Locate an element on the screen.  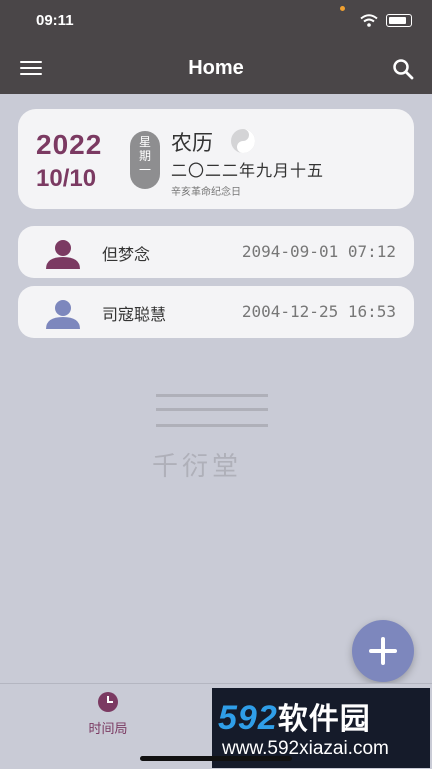
weekday-badge: 星 期 一 is located at coordinates (145, 160).